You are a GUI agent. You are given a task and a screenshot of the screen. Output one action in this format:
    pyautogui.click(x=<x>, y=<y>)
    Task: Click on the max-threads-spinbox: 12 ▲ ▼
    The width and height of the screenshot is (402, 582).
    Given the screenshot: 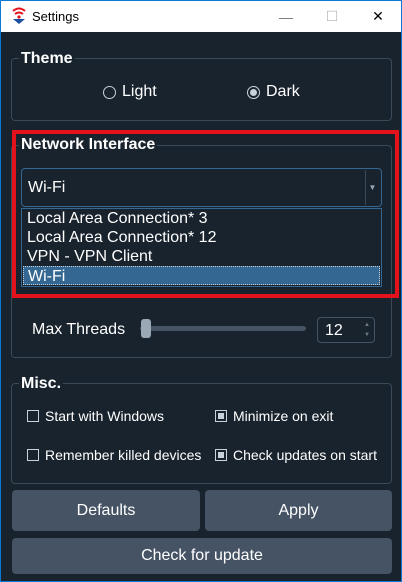 What is the action you would take?
    pyautogui.click(x=346, y=330)
    